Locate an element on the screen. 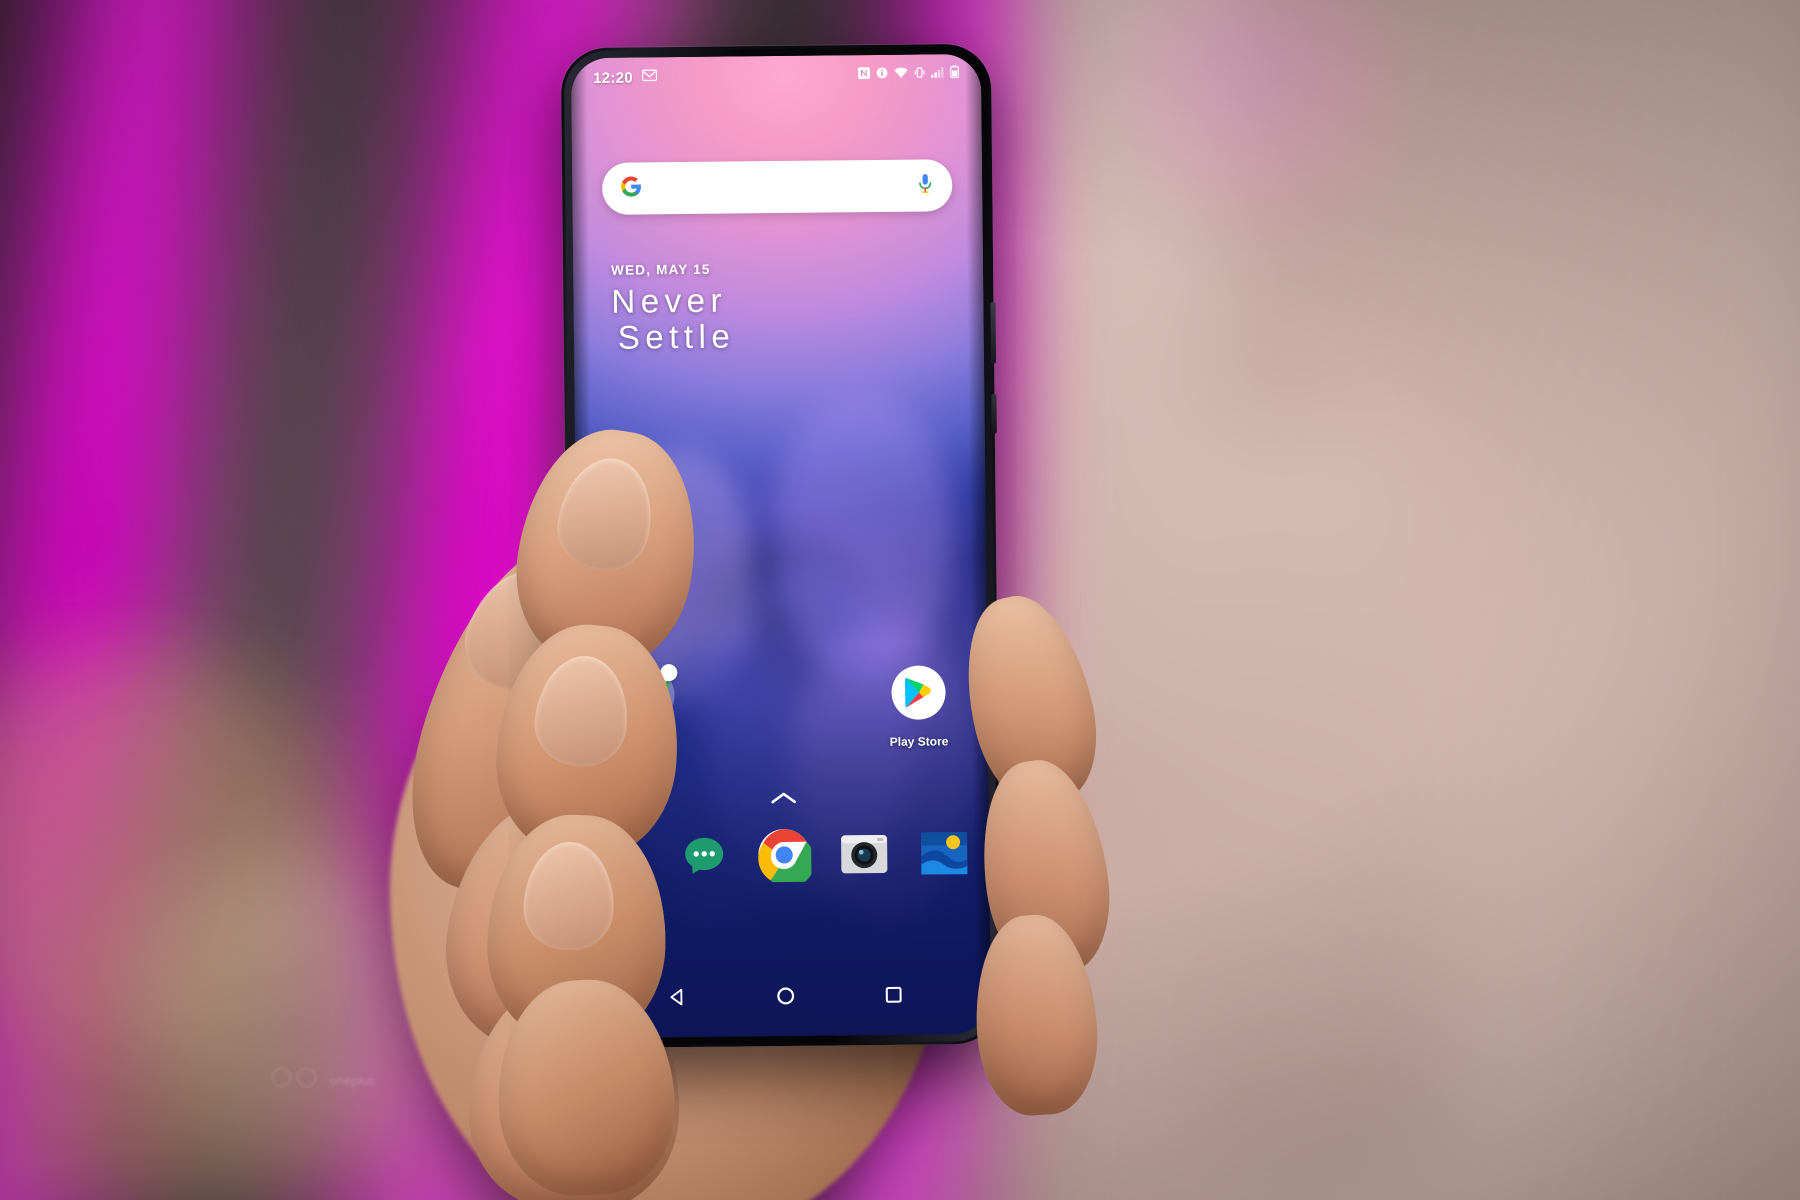  microphone-icon is located at coordinates (925, 185).